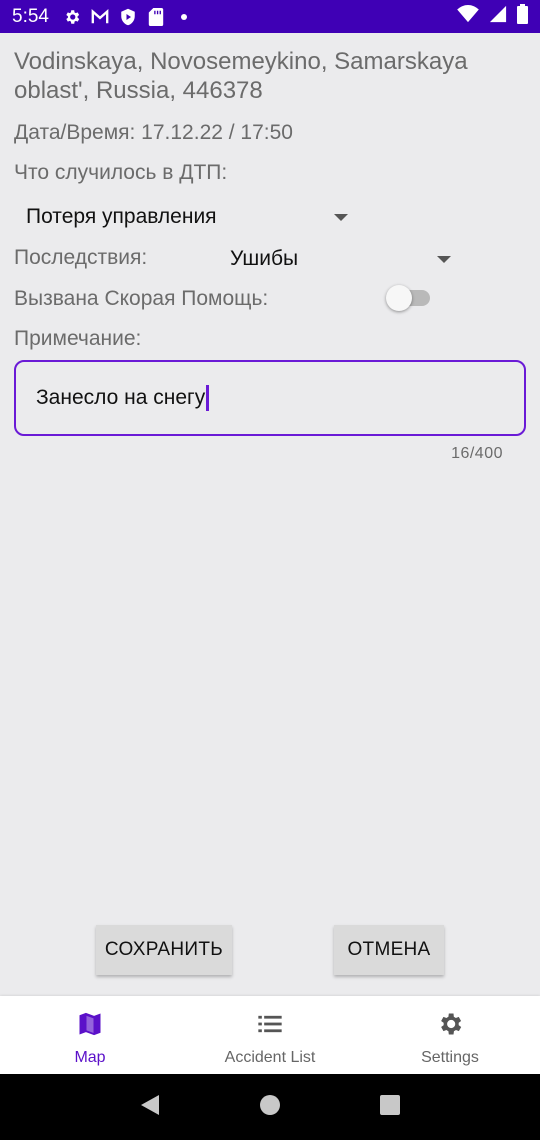 The image size is (540, 1140). Describe the element at coordinates (156, 16) in the screenshot. I see `sd-card-icon` at that location.